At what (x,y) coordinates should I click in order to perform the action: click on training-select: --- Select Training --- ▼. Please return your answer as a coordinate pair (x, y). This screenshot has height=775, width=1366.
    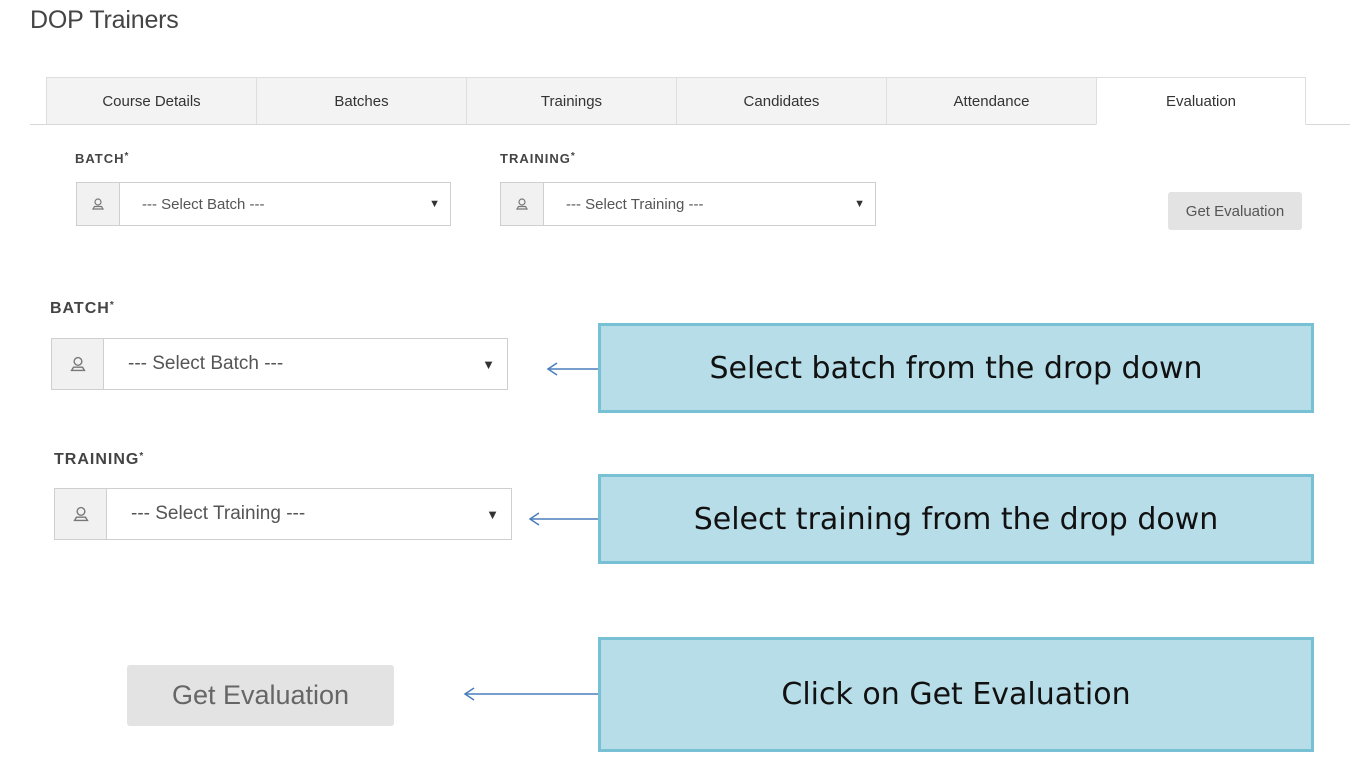
    Looking at the image, I should click on (688, 204).